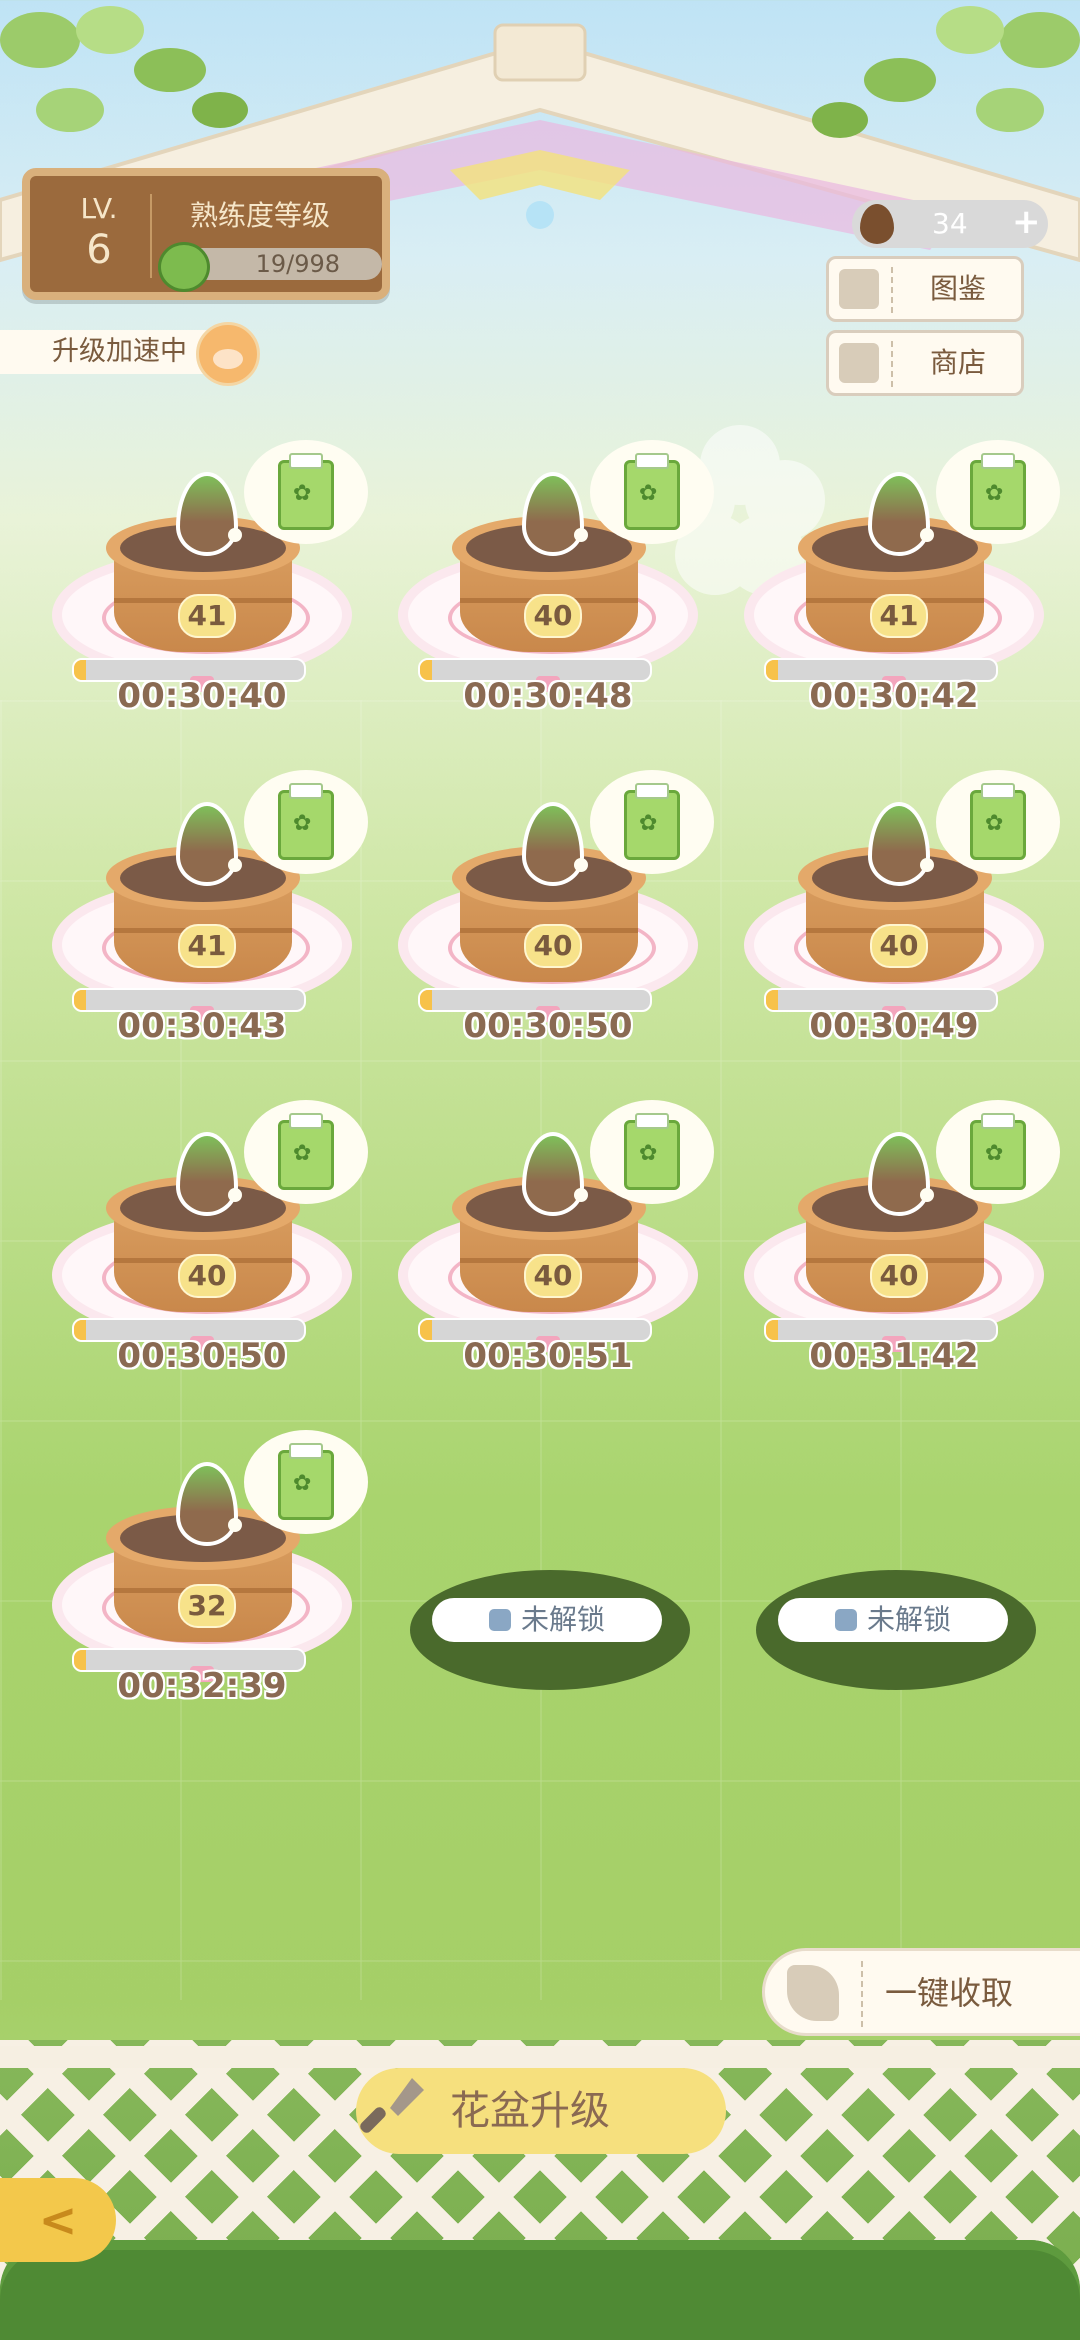 The width and height of the screenshot is (1080, 2340). I want to click on growth-timer: 00:30:42, so click(894, 696).